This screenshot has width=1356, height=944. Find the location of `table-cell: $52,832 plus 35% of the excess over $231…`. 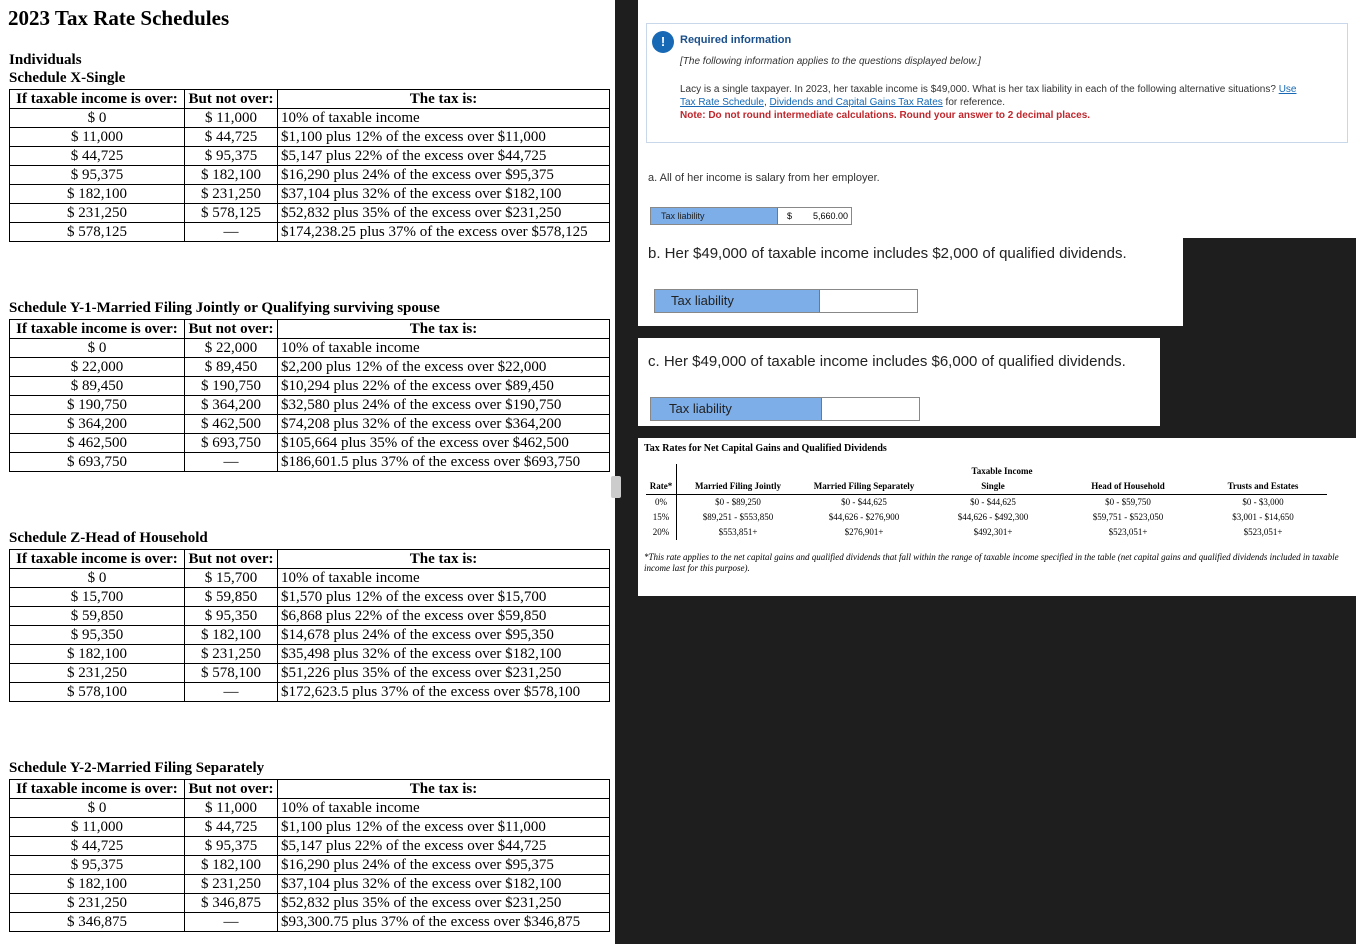

table-cell: $52,832 plus 35% of the excess over $231… is located at coordinates (443, 903).